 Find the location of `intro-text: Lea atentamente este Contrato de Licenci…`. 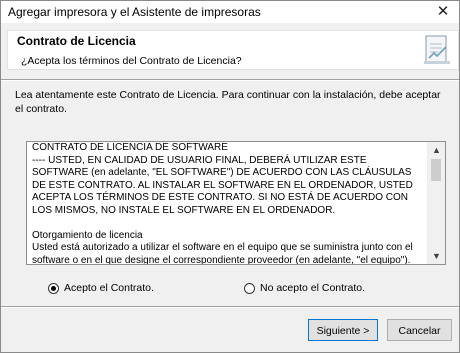

intro-text: Lea atentamente este Contrato de Licenci… is located at coordinates (228, 102).